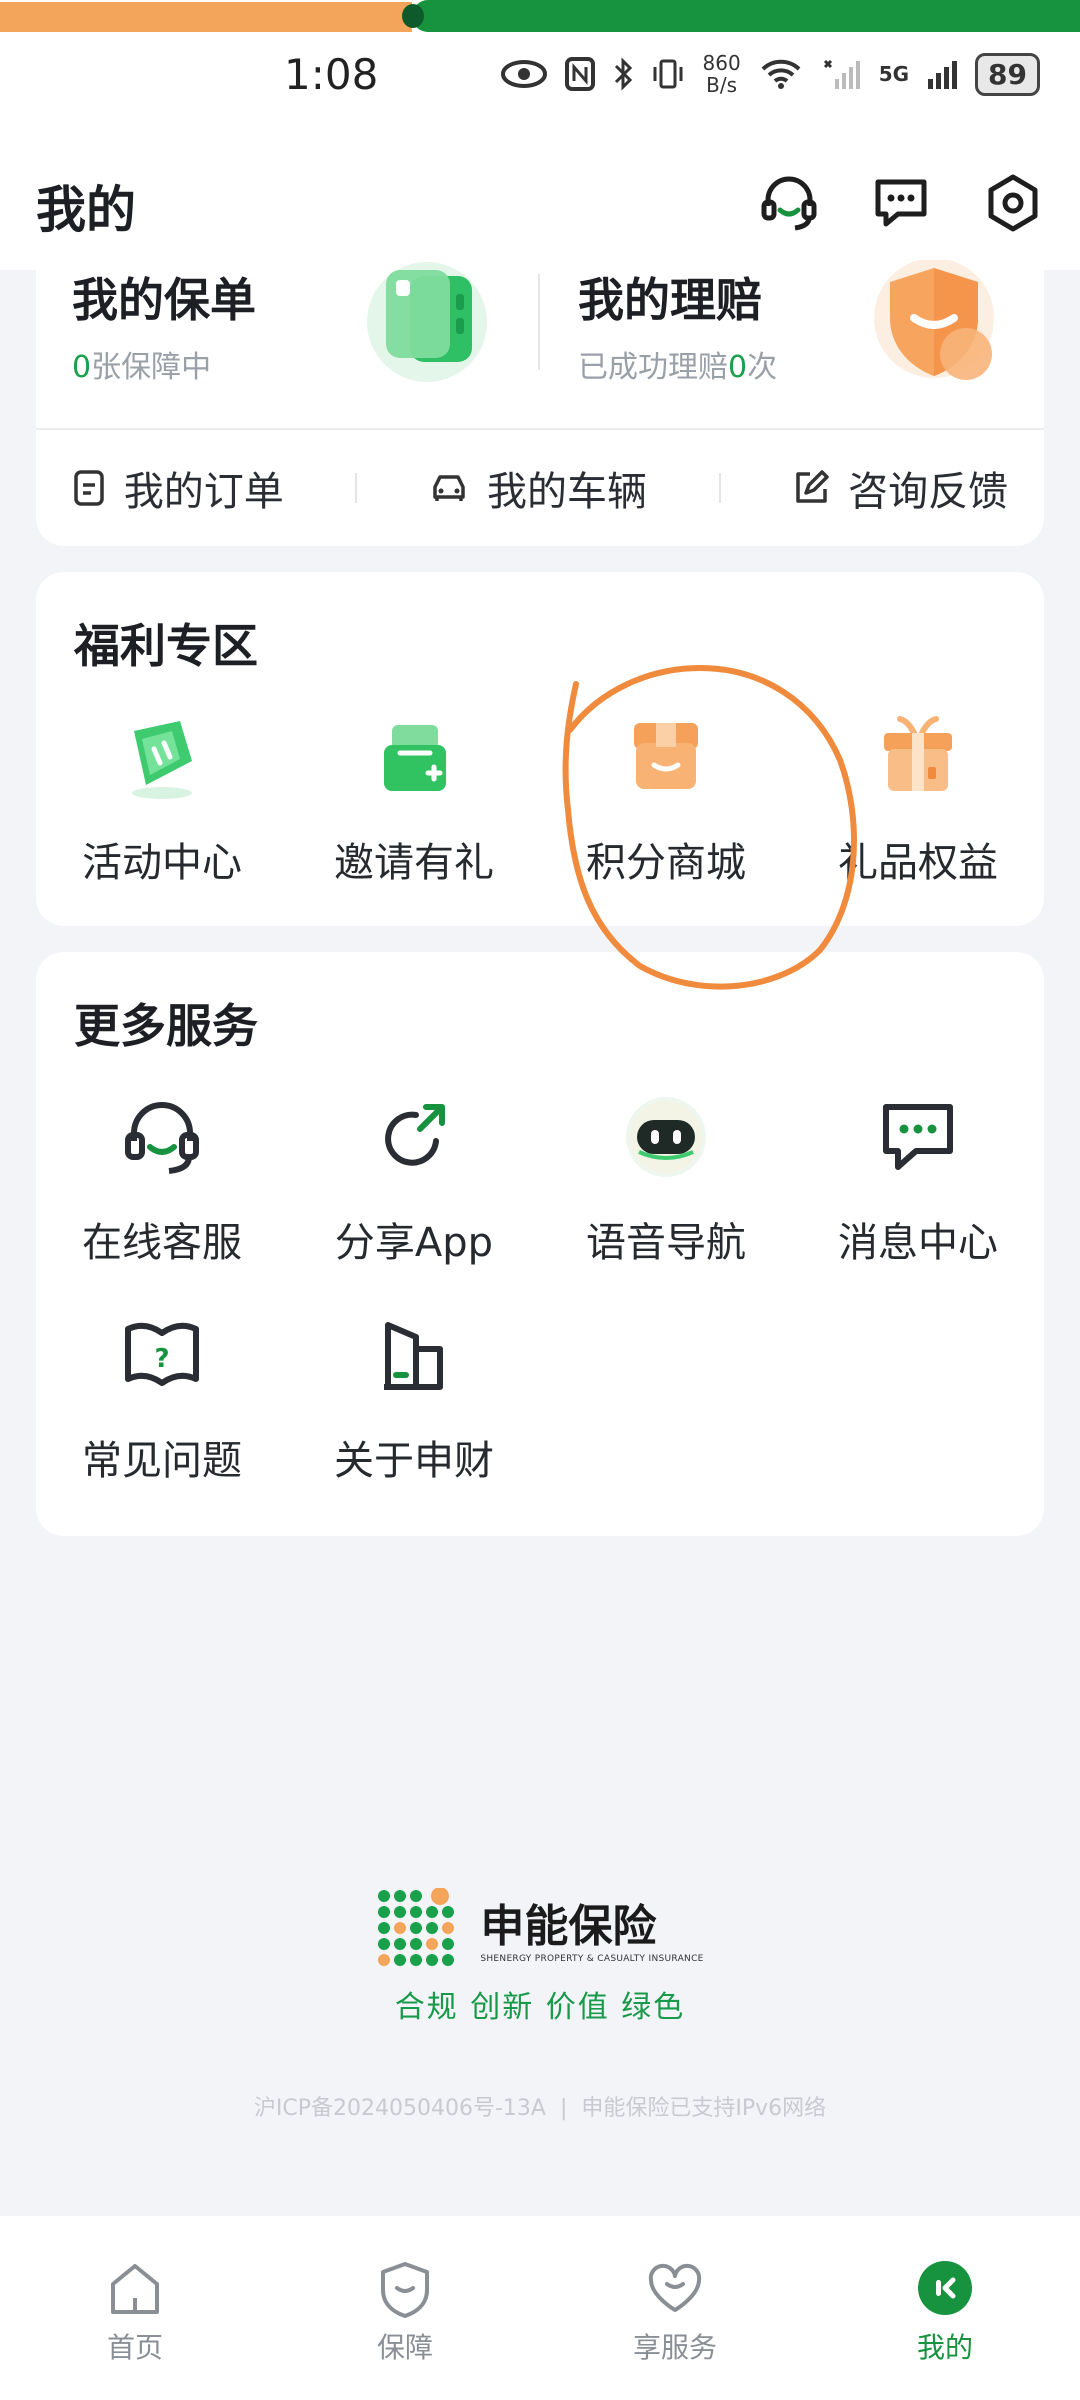 The width and height of the screenshot is (1080, 2400). I want to click on service-faq: ? 常见问题, so click(162, 1393).